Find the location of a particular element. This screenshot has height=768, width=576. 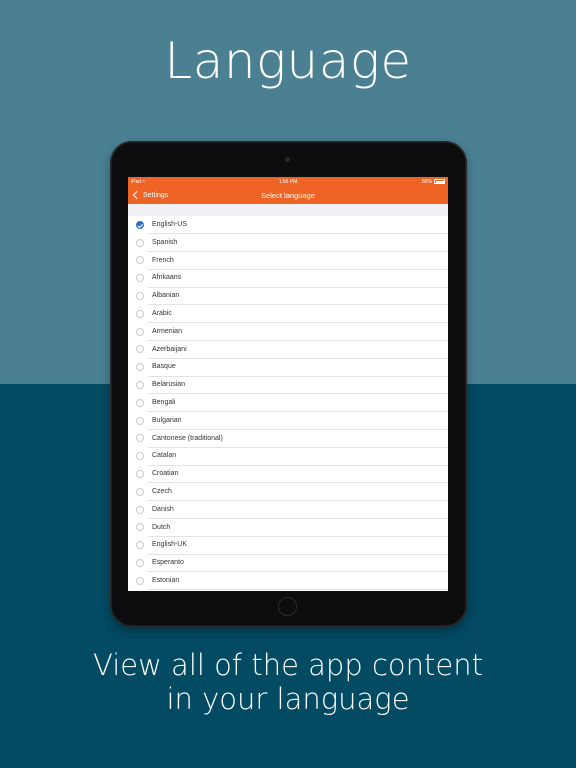

language-option-label: Croatian is located at coordinates (165, 474).